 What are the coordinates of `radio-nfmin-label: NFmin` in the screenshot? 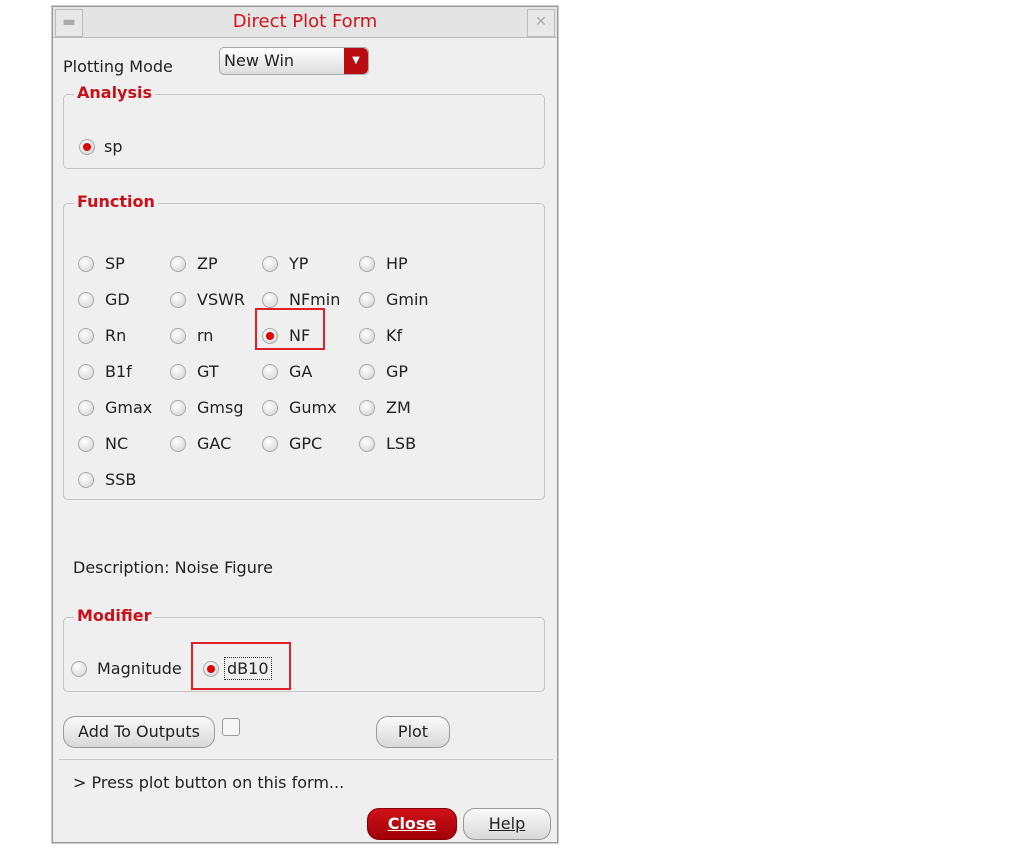 It's located at (315, 299).